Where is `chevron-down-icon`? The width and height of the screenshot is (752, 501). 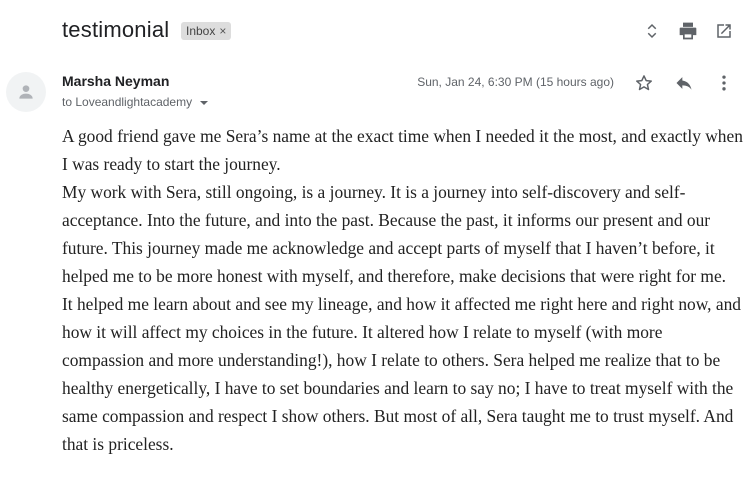
chevron-down-icon is located at coordinates (204, 102).